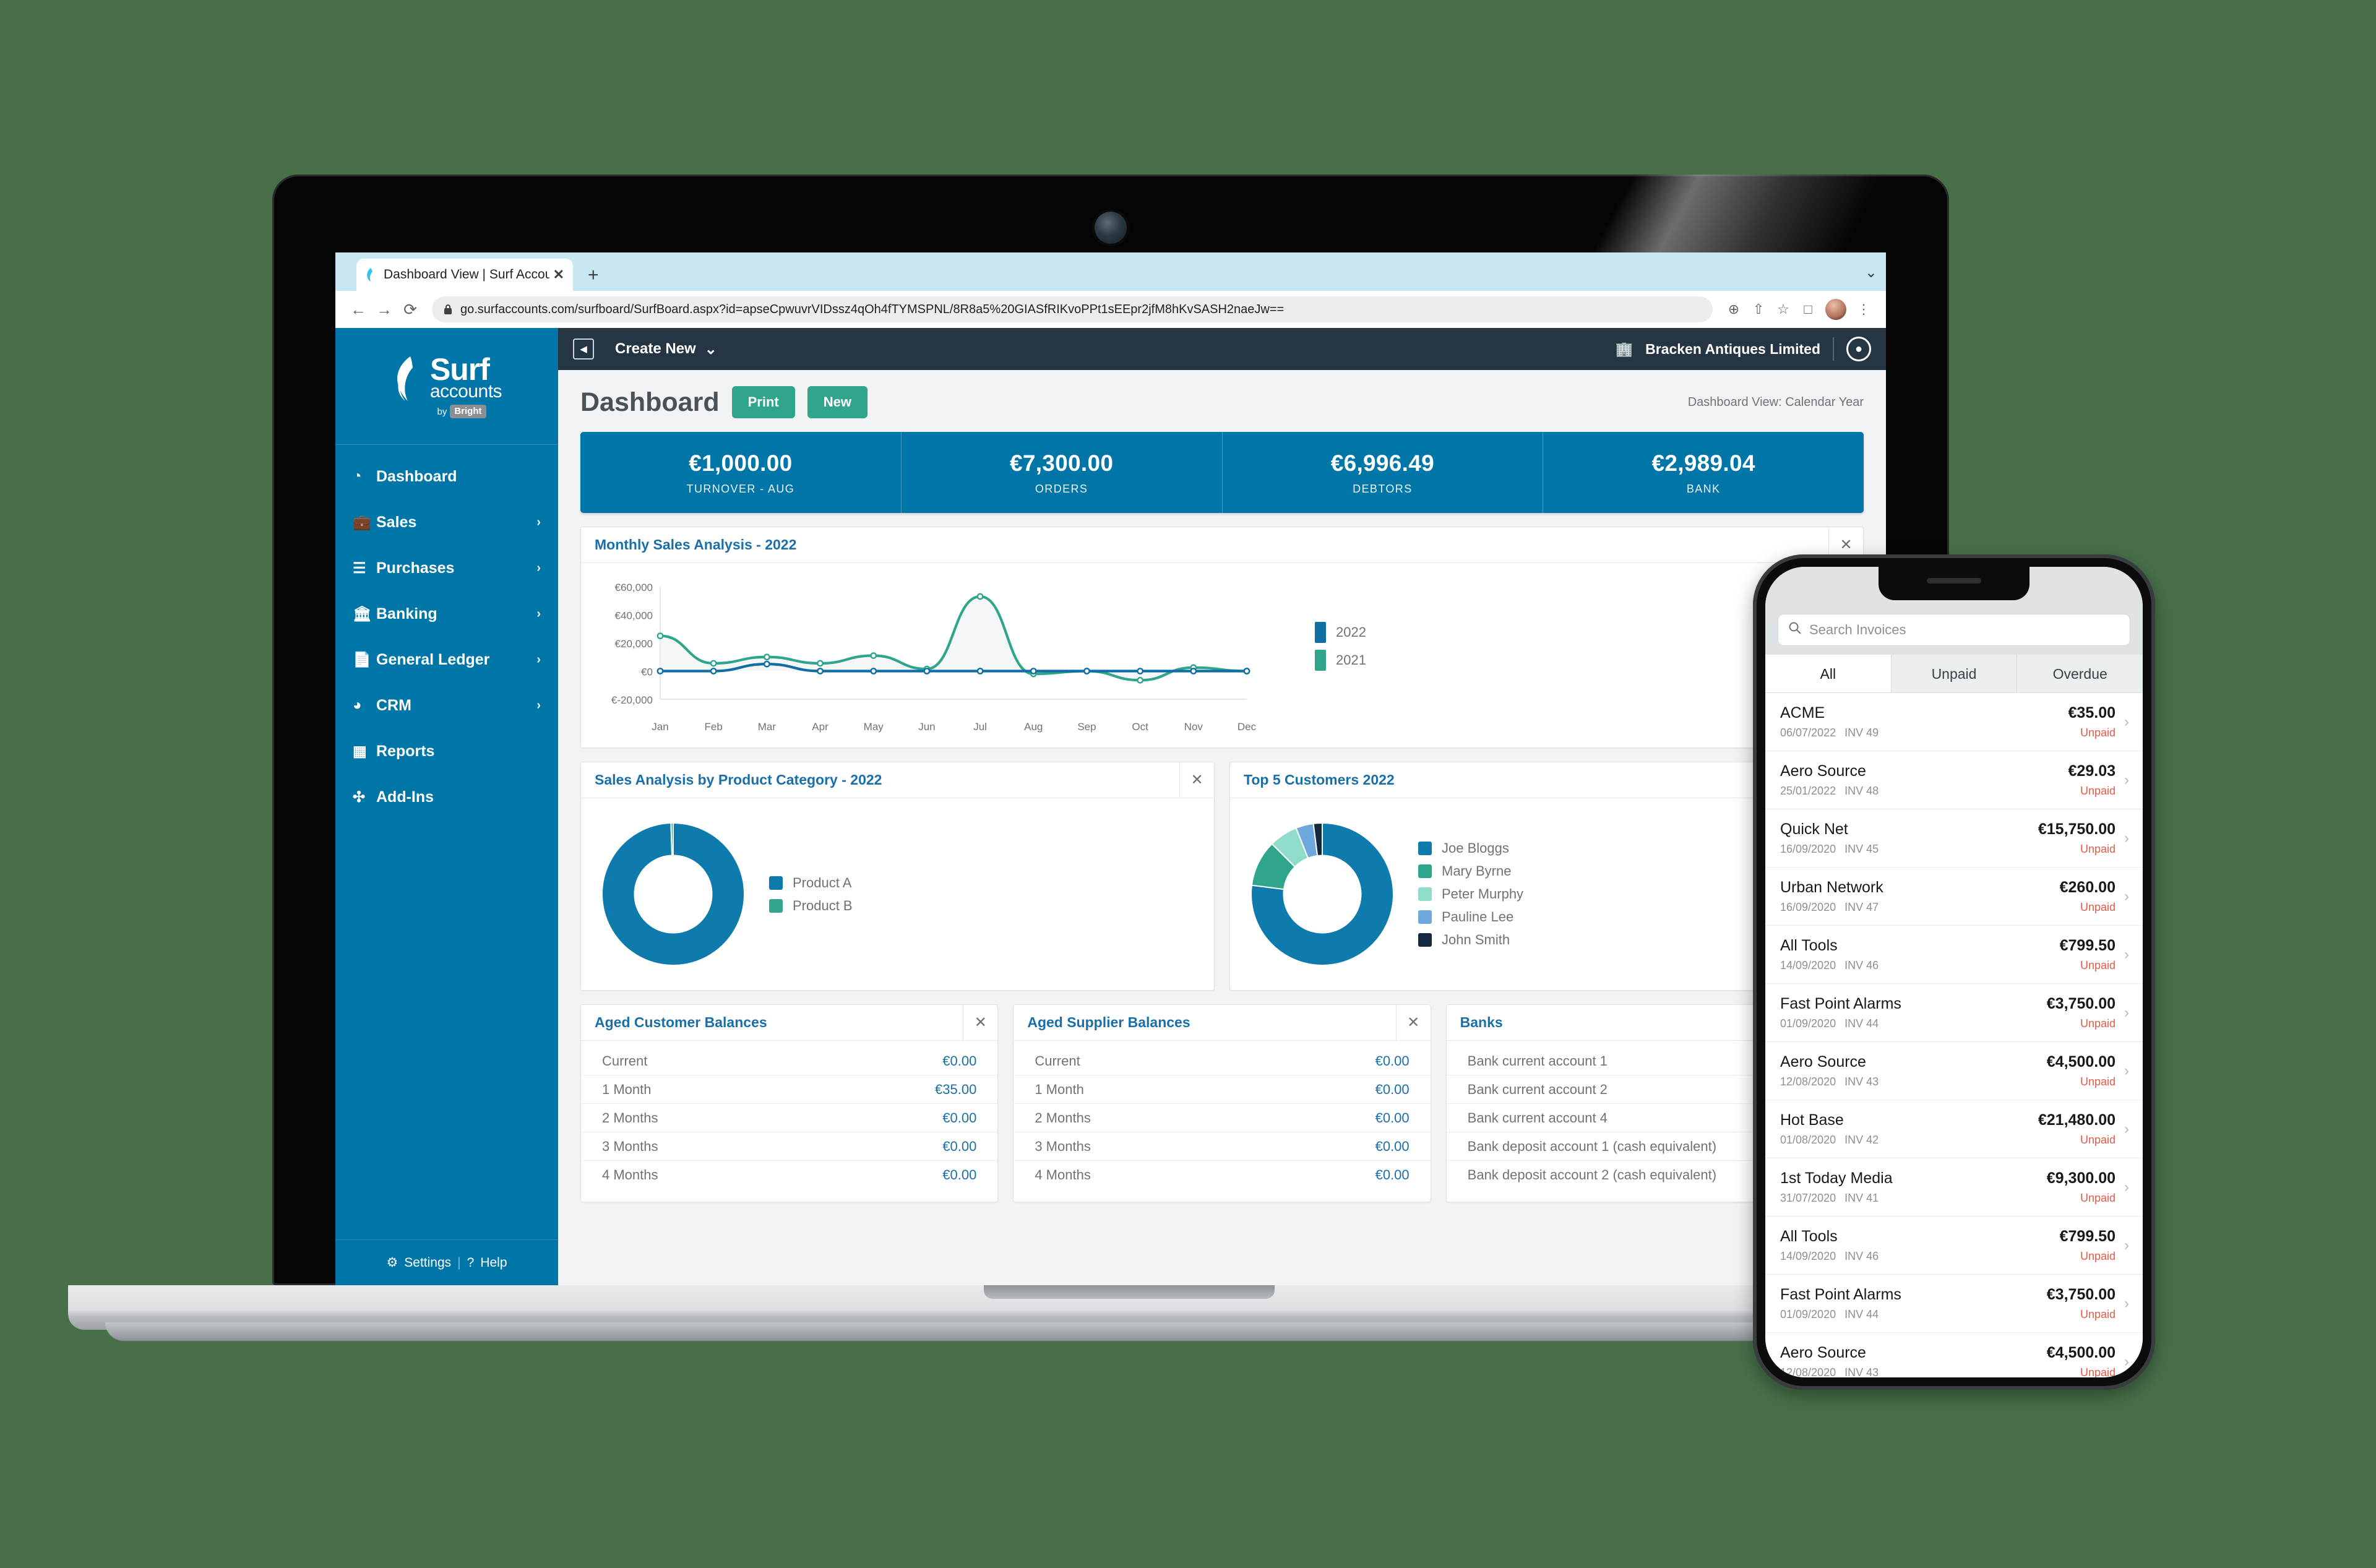 This screenshot has height=1568, width=2376. I want to click on zoom-icon: ⊕, so click(1733, 309).